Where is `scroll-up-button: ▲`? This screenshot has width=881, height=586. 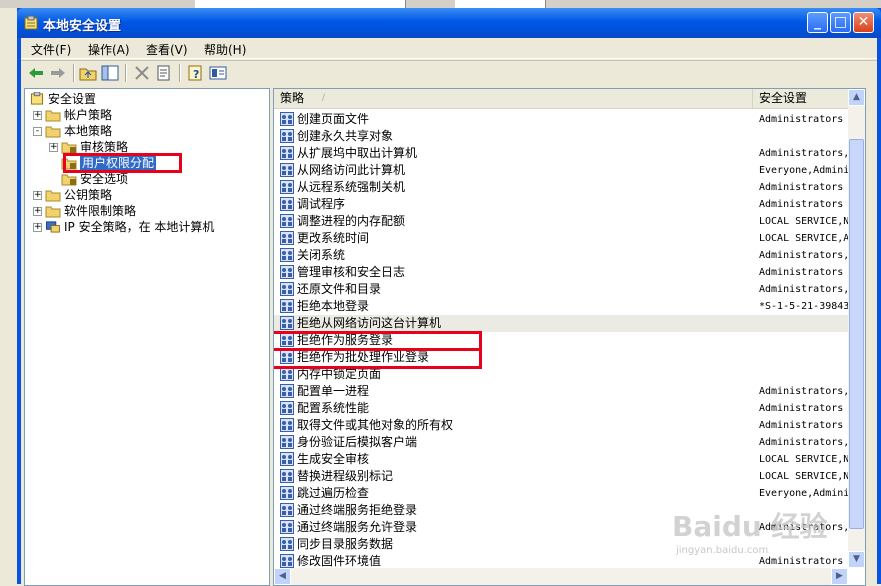 scroll-up-button: ▲ is located at coordinates (856, 97).